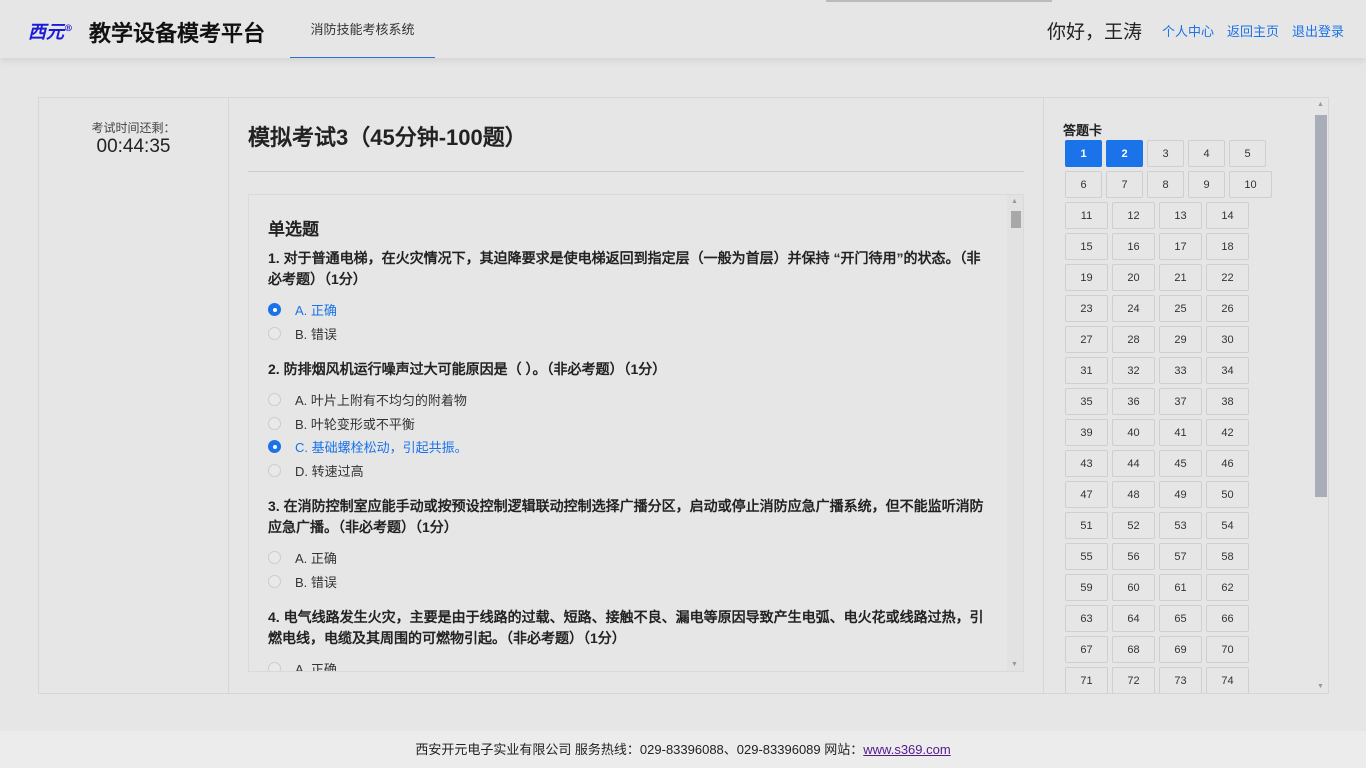 This screenshot has width=1366, height=768. What do you see at coordinates (1227, 246) in the screenshot?
I see `question-number-button: 18` at bounding box center [1227, 246].